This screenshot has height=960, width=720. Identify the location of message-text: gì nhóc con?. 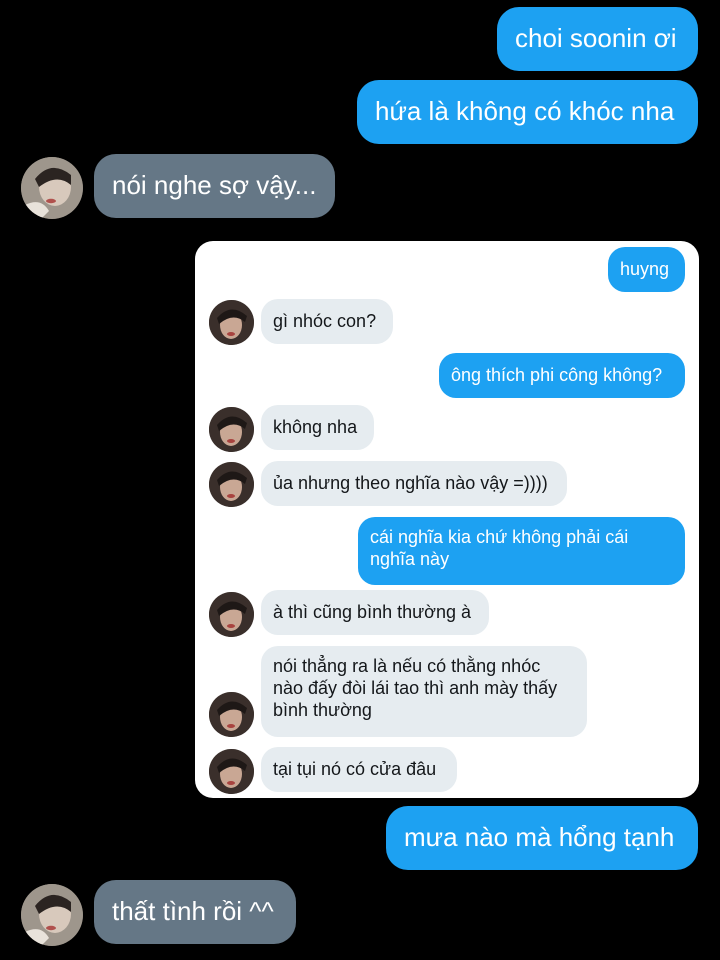
(325, 321).